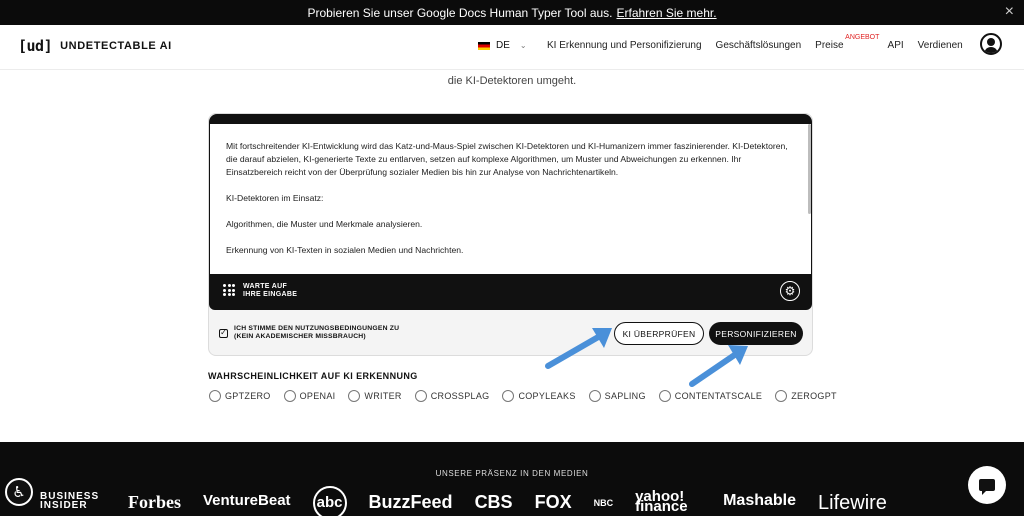 This screenshot has width=1024, height=520. Describe the element at coordinates (154, 502) in the screenshot. I see `forbes-logo: Forbes` at that location.